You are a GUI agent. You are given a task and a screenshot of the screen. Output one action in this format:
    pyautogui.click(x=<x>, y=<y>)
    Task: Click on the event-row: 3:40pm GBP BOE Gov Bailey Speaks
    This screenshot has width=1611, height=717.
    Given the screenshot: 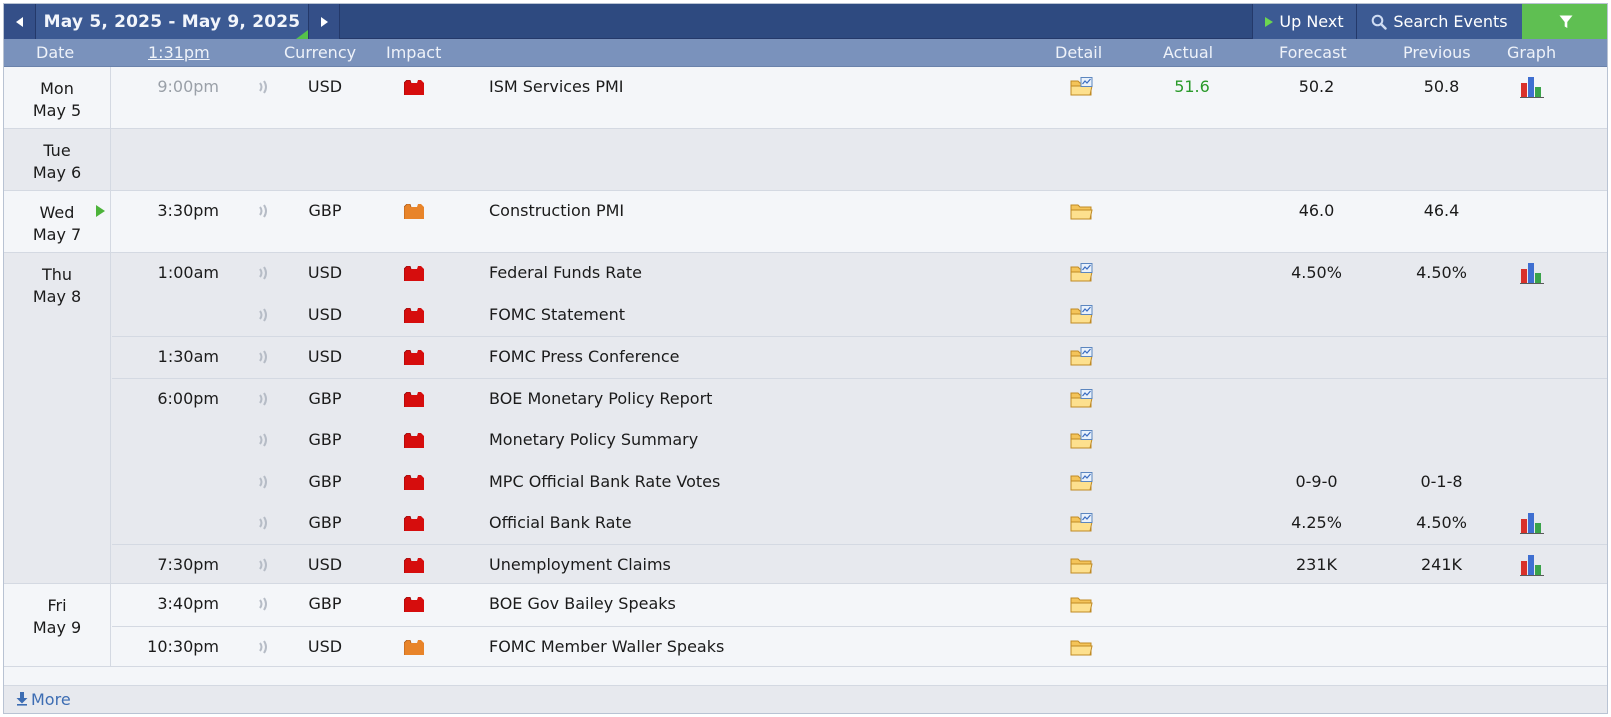 What is the action you would take?
    pyautogui.click(x=859, y=605)
    